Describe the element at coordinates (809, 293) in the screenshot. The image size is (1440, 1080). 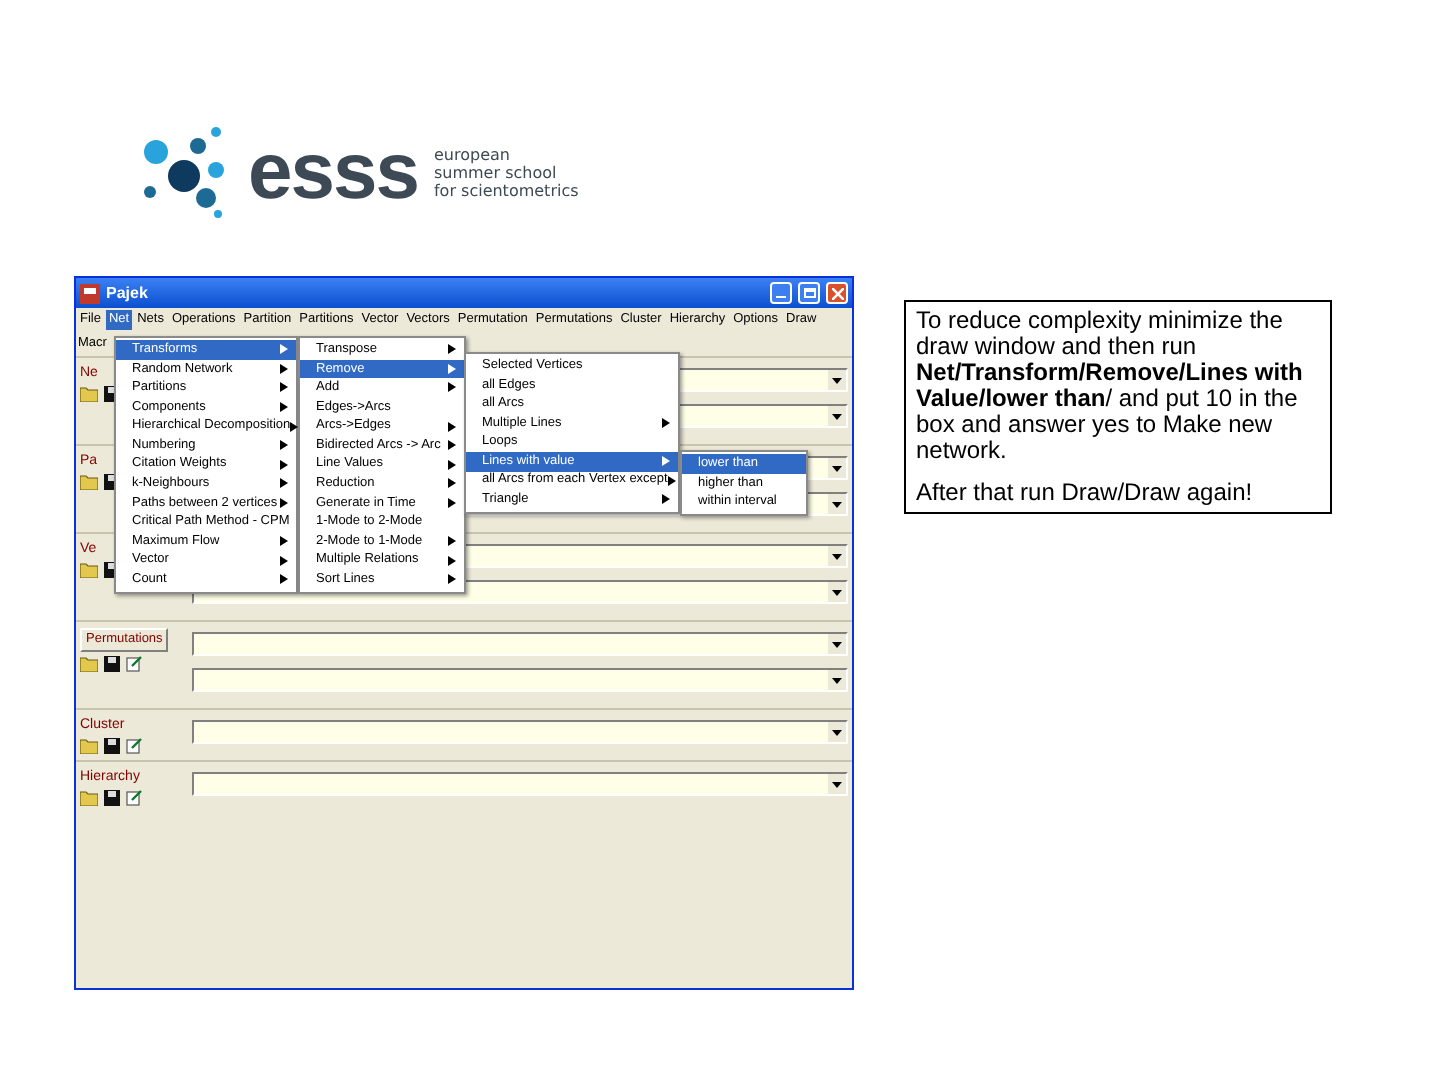
I see `maximize-button` at that location.